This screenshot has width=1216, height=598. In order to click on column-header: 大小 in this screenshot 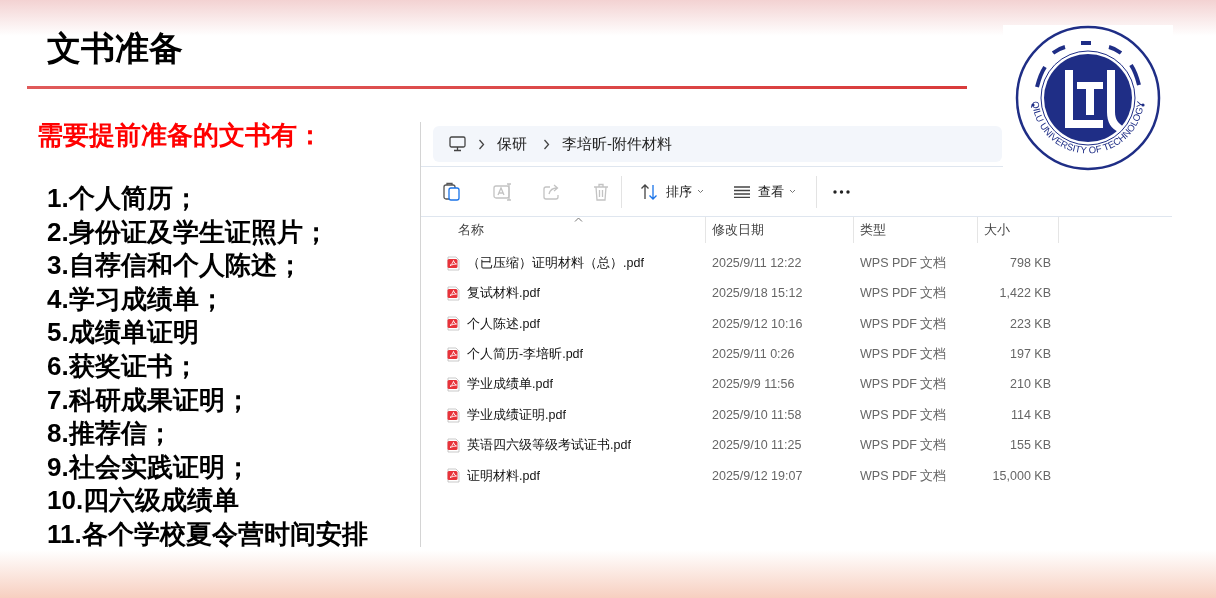, I will do `click(997, 230)`.